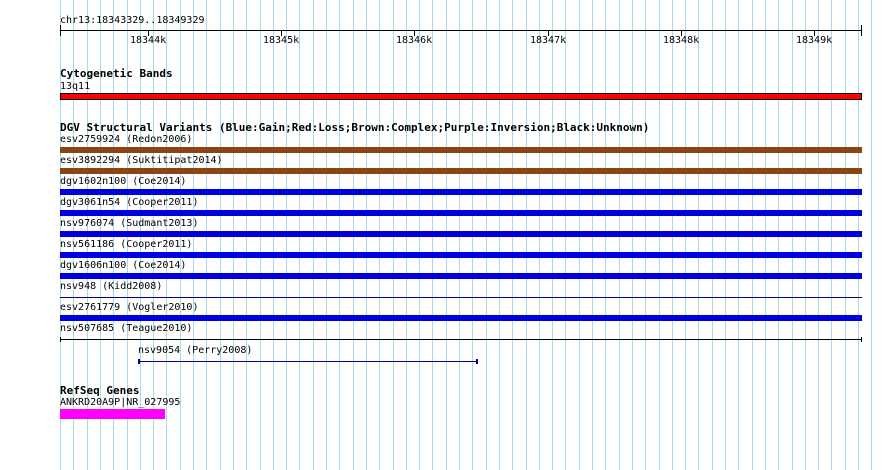  What do you see at coordinates (814, 40) in the screenshot?
I see `ruler-tick-label: 18349k` at bounding box center [814, 40].